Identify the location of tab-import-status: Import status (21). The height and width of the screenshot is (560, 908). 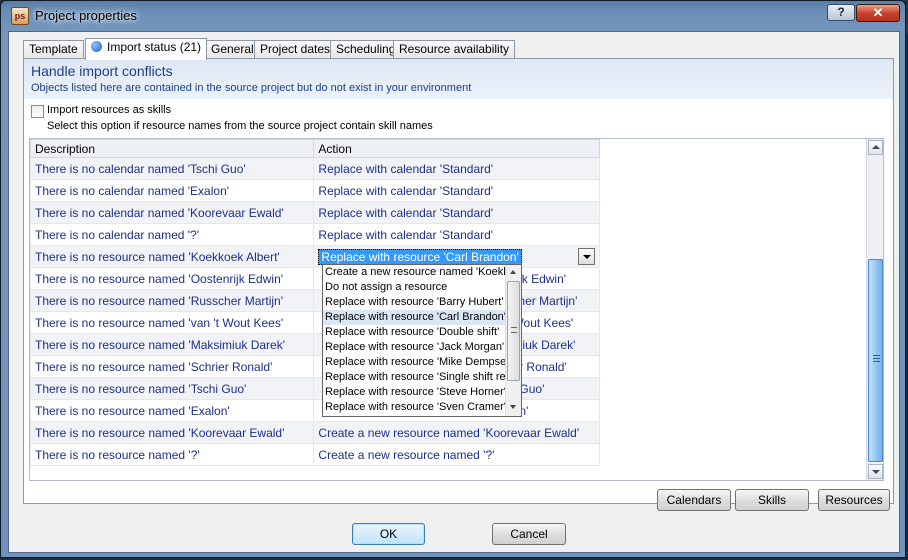
(146, 49).